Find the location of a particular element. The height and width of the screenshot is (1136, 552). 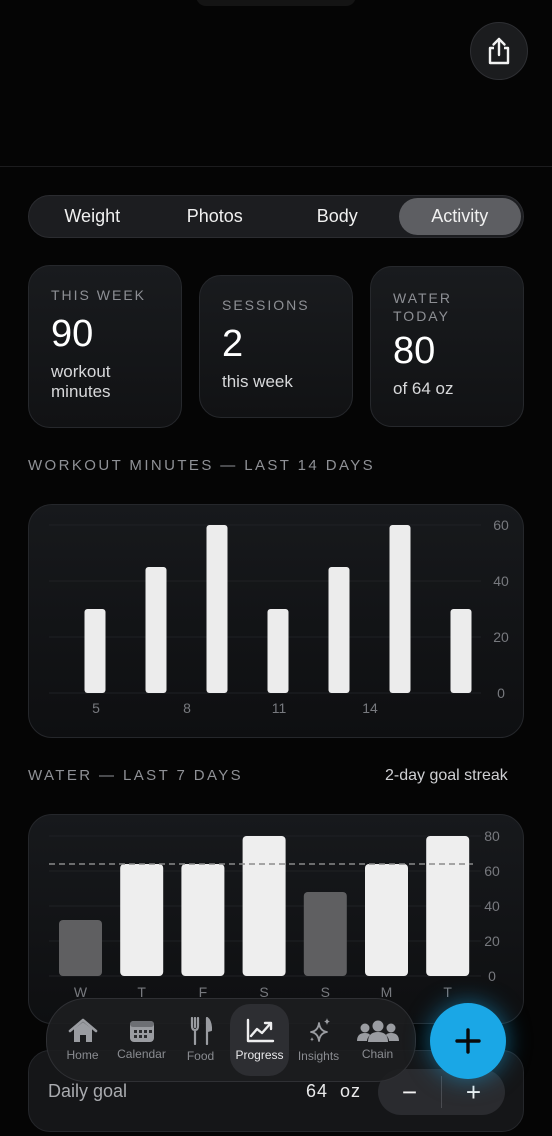

goal-streak-label: 2-day goal streak is located at coordinates (446, 775).